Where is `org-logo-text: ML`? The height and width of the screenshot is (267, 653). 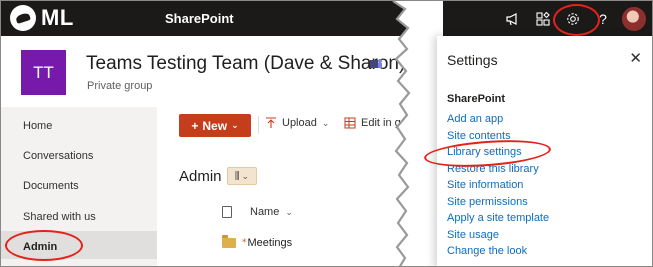
org-logo-text: ML is located at coordinates (57, 17).